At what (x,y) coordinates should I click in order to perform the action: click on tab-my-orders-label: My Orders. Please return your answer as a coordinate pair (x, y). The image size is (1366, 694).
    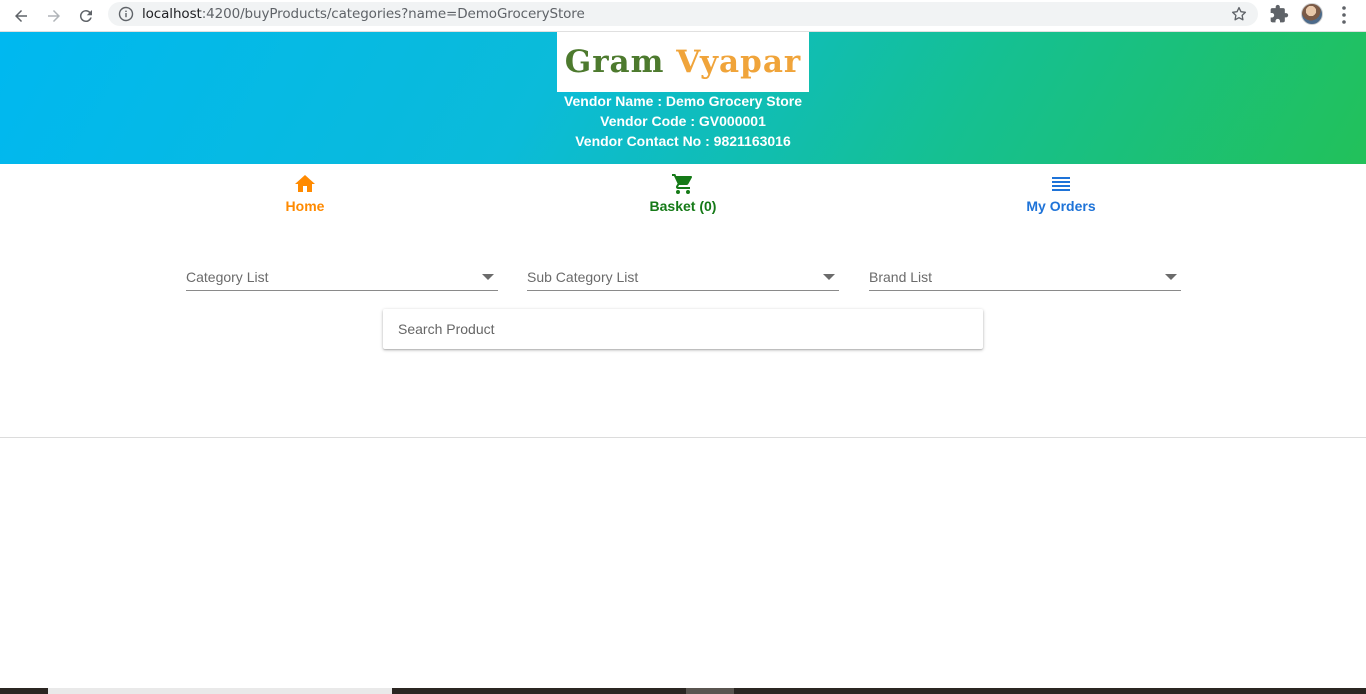
    Looking at the image, I should click on (1061, 206).